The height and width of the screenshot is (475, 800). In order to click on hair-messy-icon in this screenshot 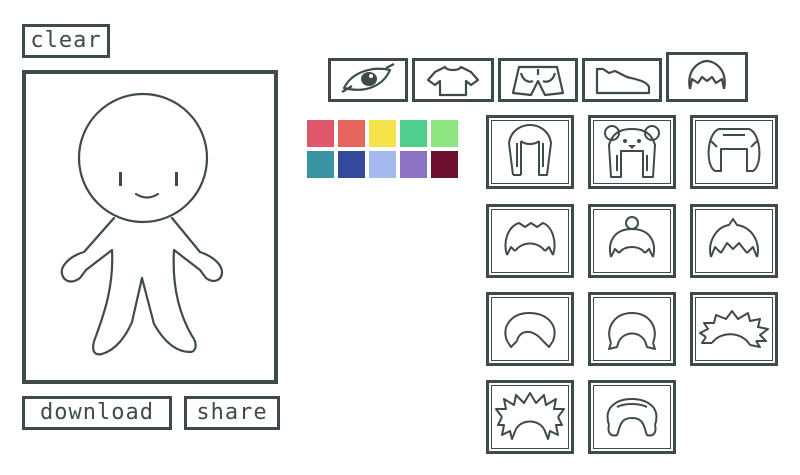, I will do `click(734, 329)`.